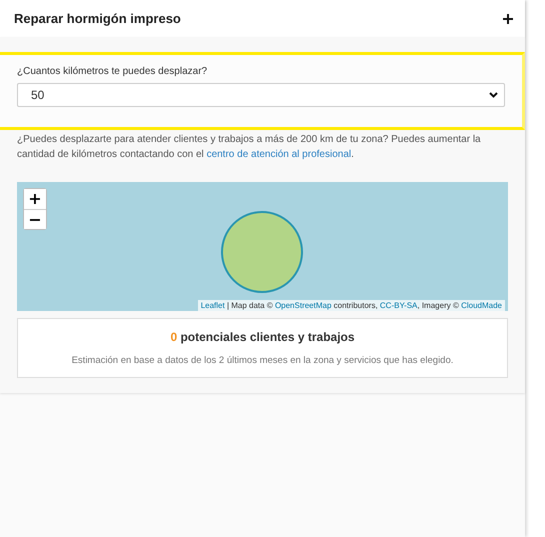 The height and width of the screenshot is (537, 545). I want to click on distance-label: ¿Cuantos kilómetros te puedes desplazar?, so click(112, 71).